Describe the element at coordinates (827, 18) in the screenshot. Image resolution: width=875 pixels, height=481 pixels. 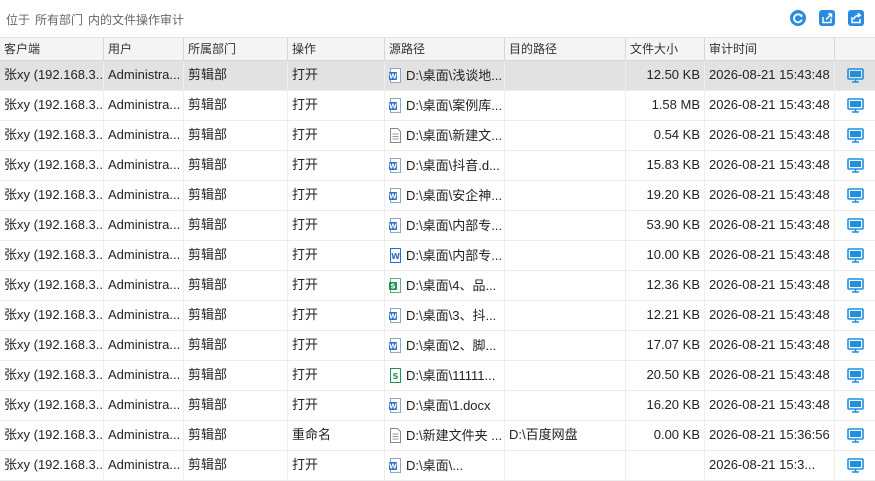
I see `export-icon` at that location.